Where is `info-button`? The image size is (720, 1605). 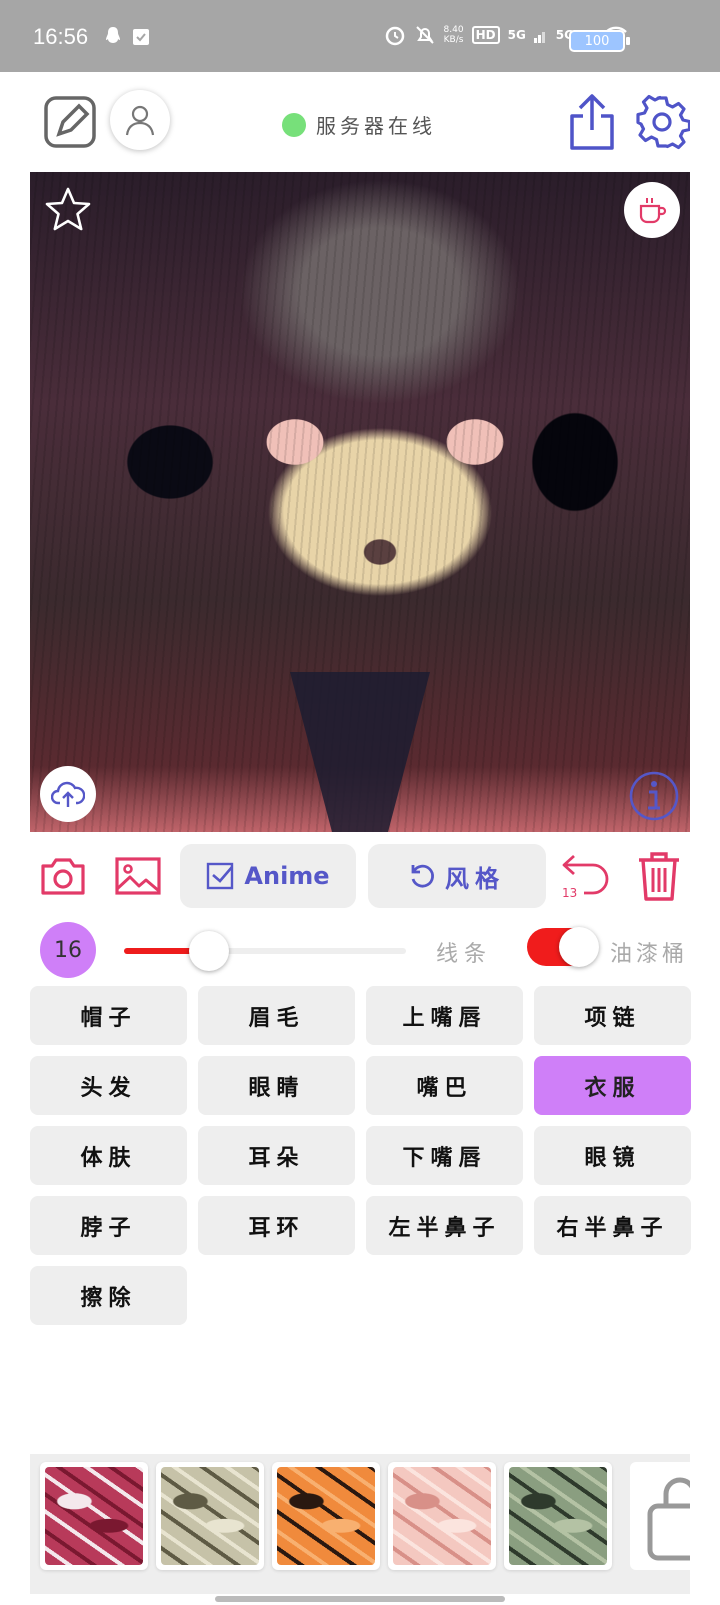 info-button is located at coordinates (654, 796).